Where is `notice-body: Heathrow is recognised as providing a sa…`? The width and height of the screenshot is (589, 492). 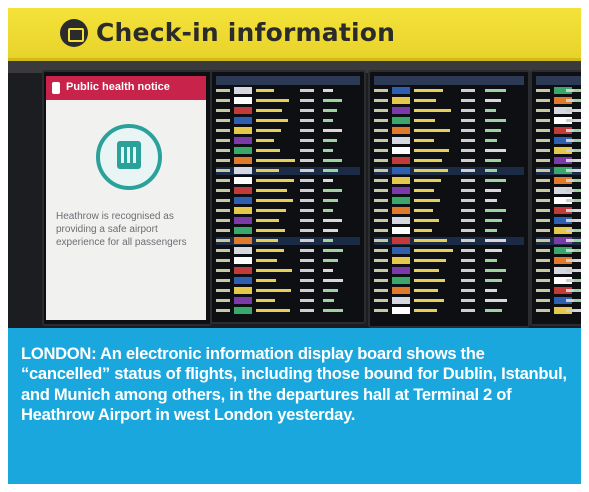
notice-body: Heathrow is recognised as providing a sa… is located at coordinates (121, 229).